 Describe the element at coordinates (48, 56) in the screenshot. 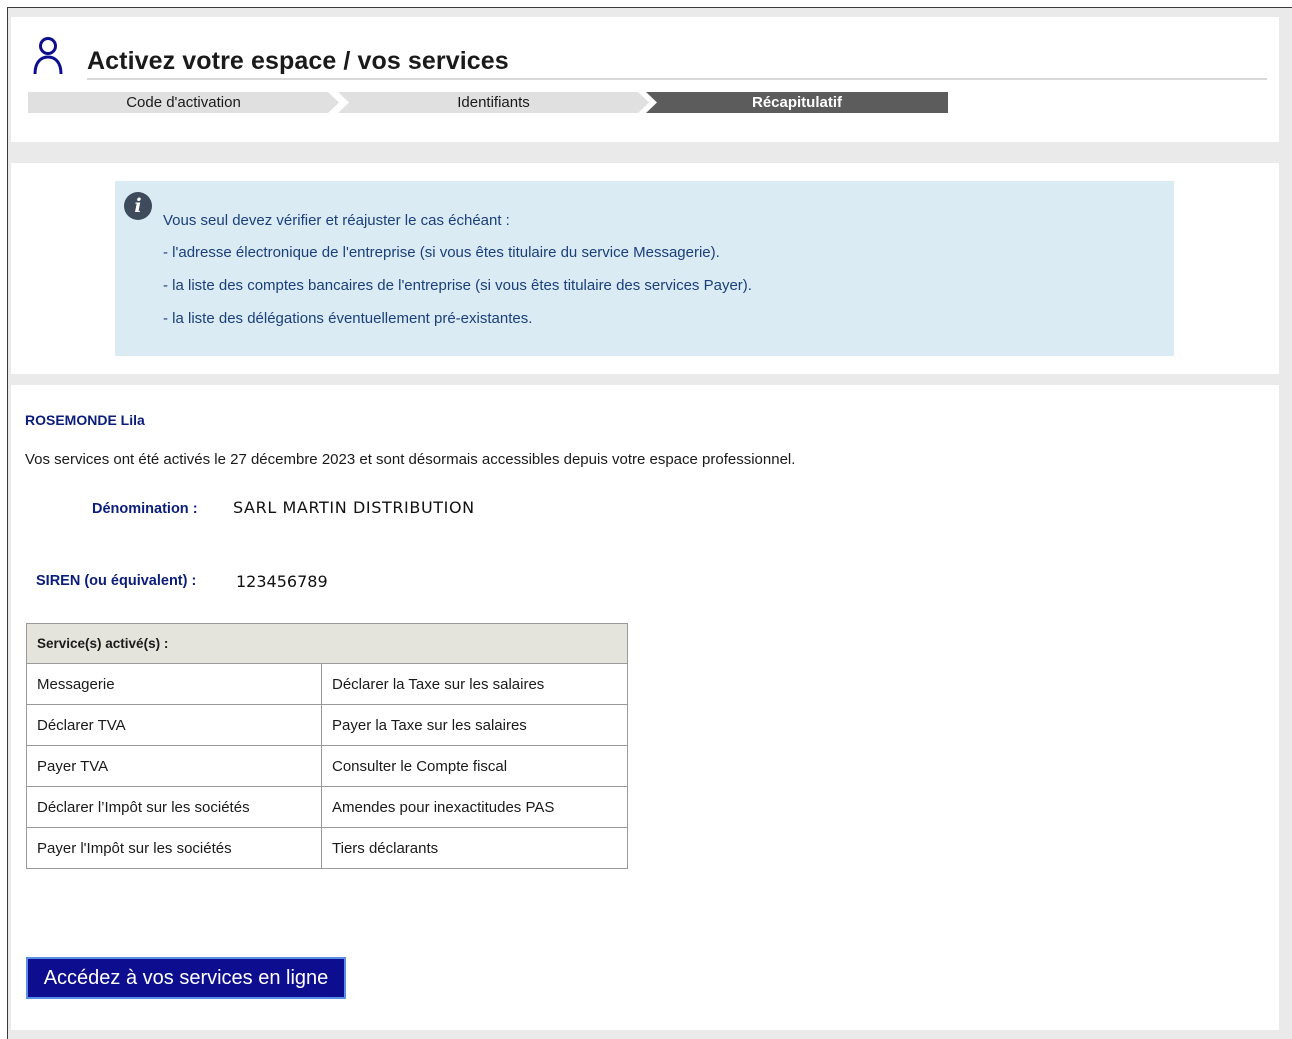

I see `user-icon` at that location.